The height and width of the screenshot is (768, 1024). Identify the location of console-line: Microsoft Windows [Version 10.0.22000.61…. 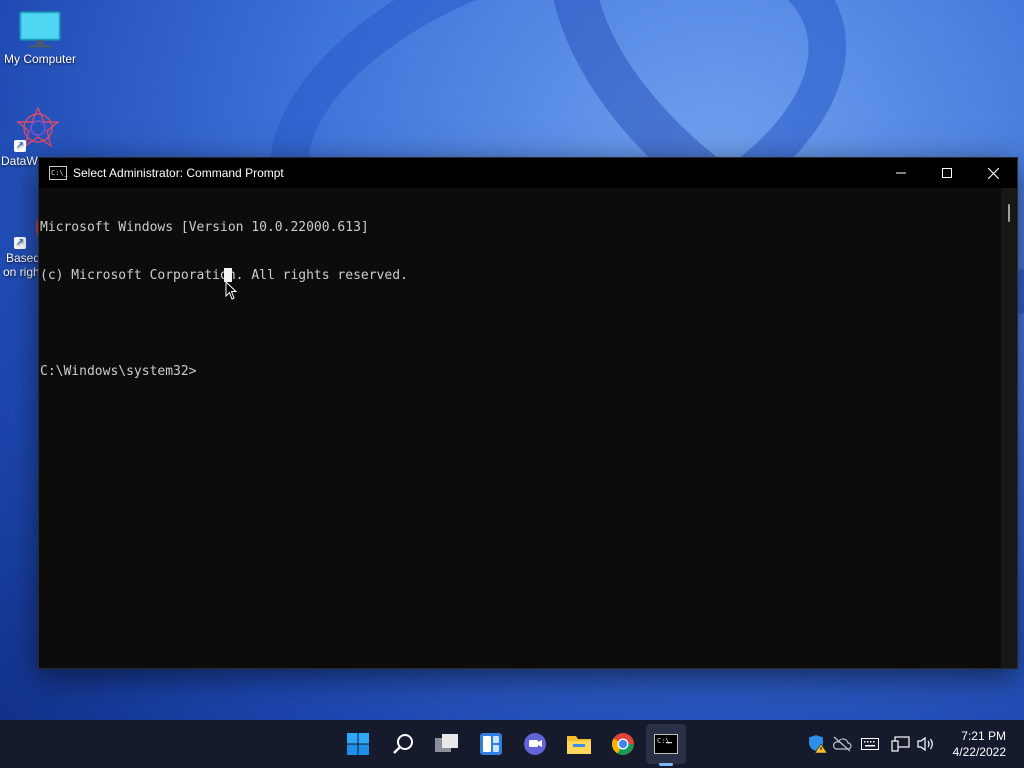
(204, 227).